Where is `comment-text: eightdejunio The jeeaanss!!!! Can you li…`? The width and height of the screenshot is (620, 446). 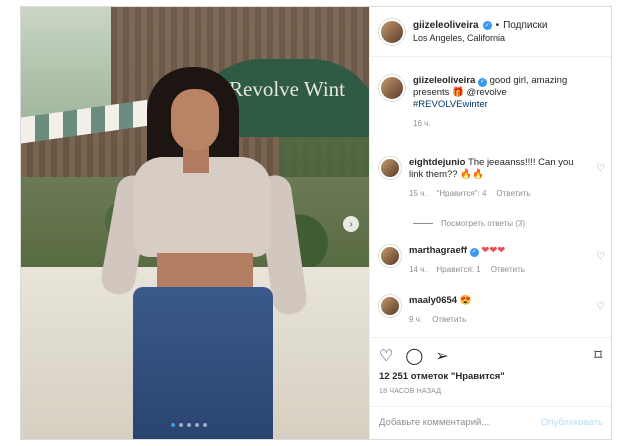
comment-text: eightdejunio The jeeaanss!!!! Can you li… is located at coordinates (496, 169).